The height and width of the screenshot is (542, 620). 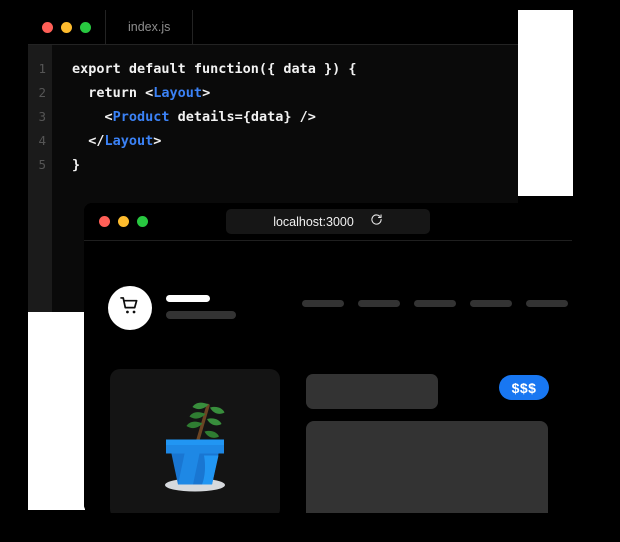 I want to click on browser-close-button, so click(x=104, y=221).